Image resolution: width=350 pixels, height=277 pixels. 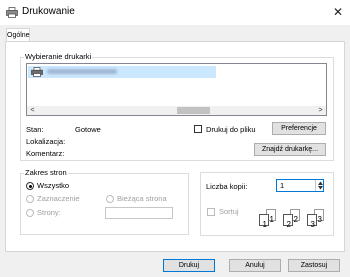 What do you see at coordinates (46, 172) in the screenshot?
I see `page-range-label: Zakres stron` at bounding box center [46, 172].